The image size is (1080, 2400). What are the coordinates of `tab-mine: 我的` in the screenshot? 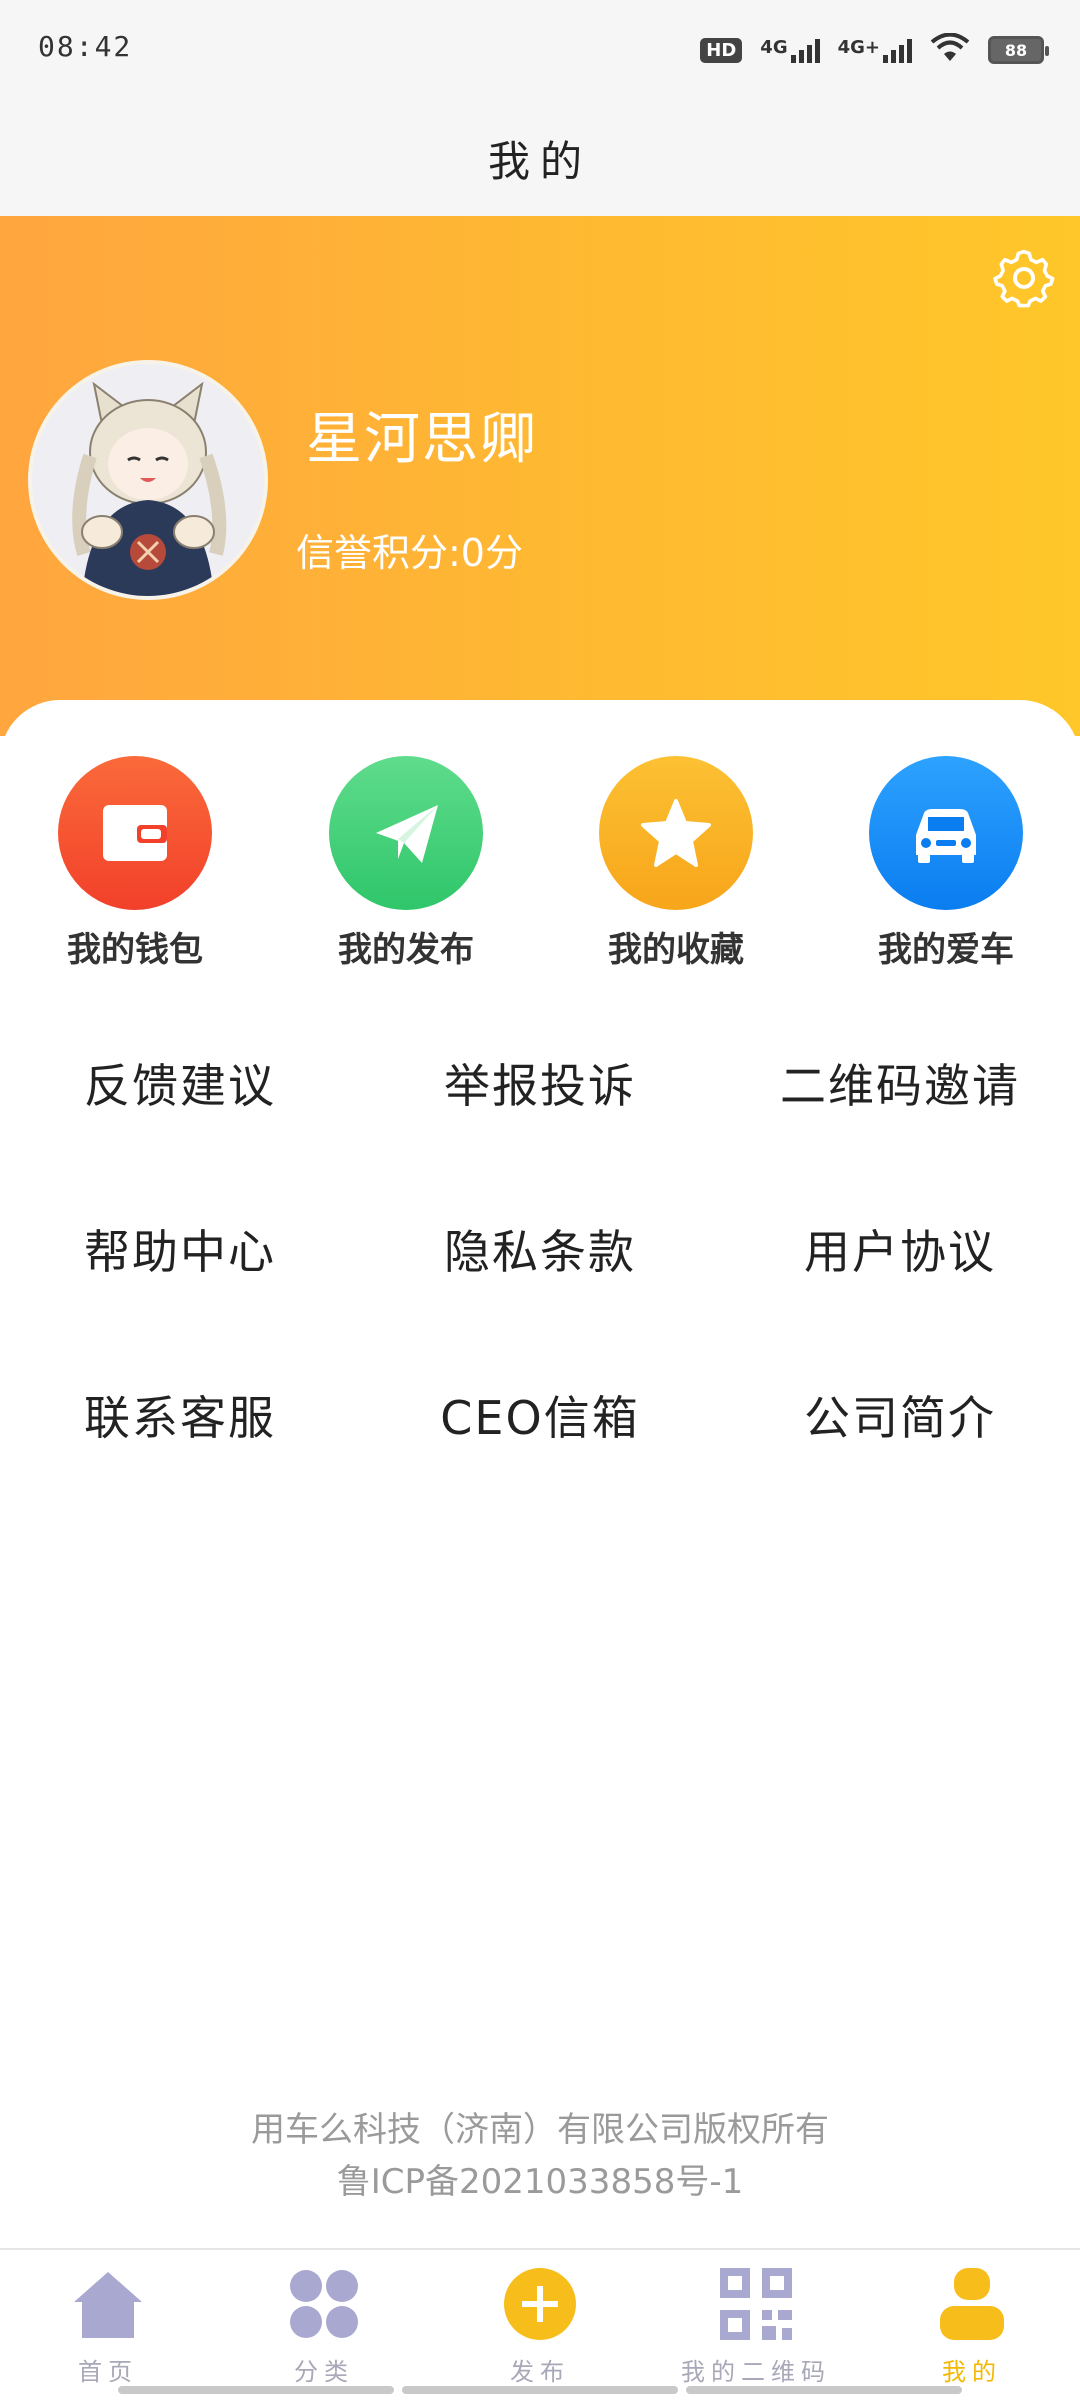 It's located at (972, 2325).